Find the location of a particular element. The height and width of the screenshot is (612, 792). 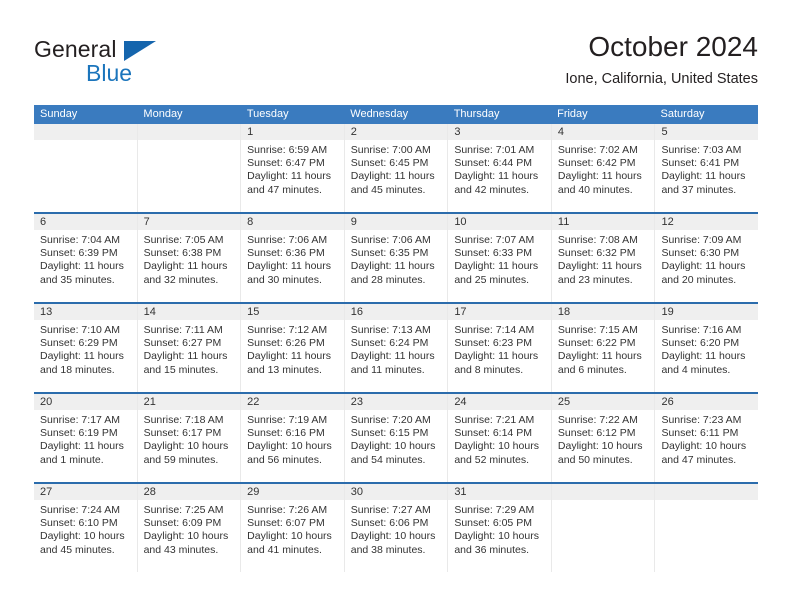

daylight-text: and 40 minutes. is located at coordinates (595, 189).